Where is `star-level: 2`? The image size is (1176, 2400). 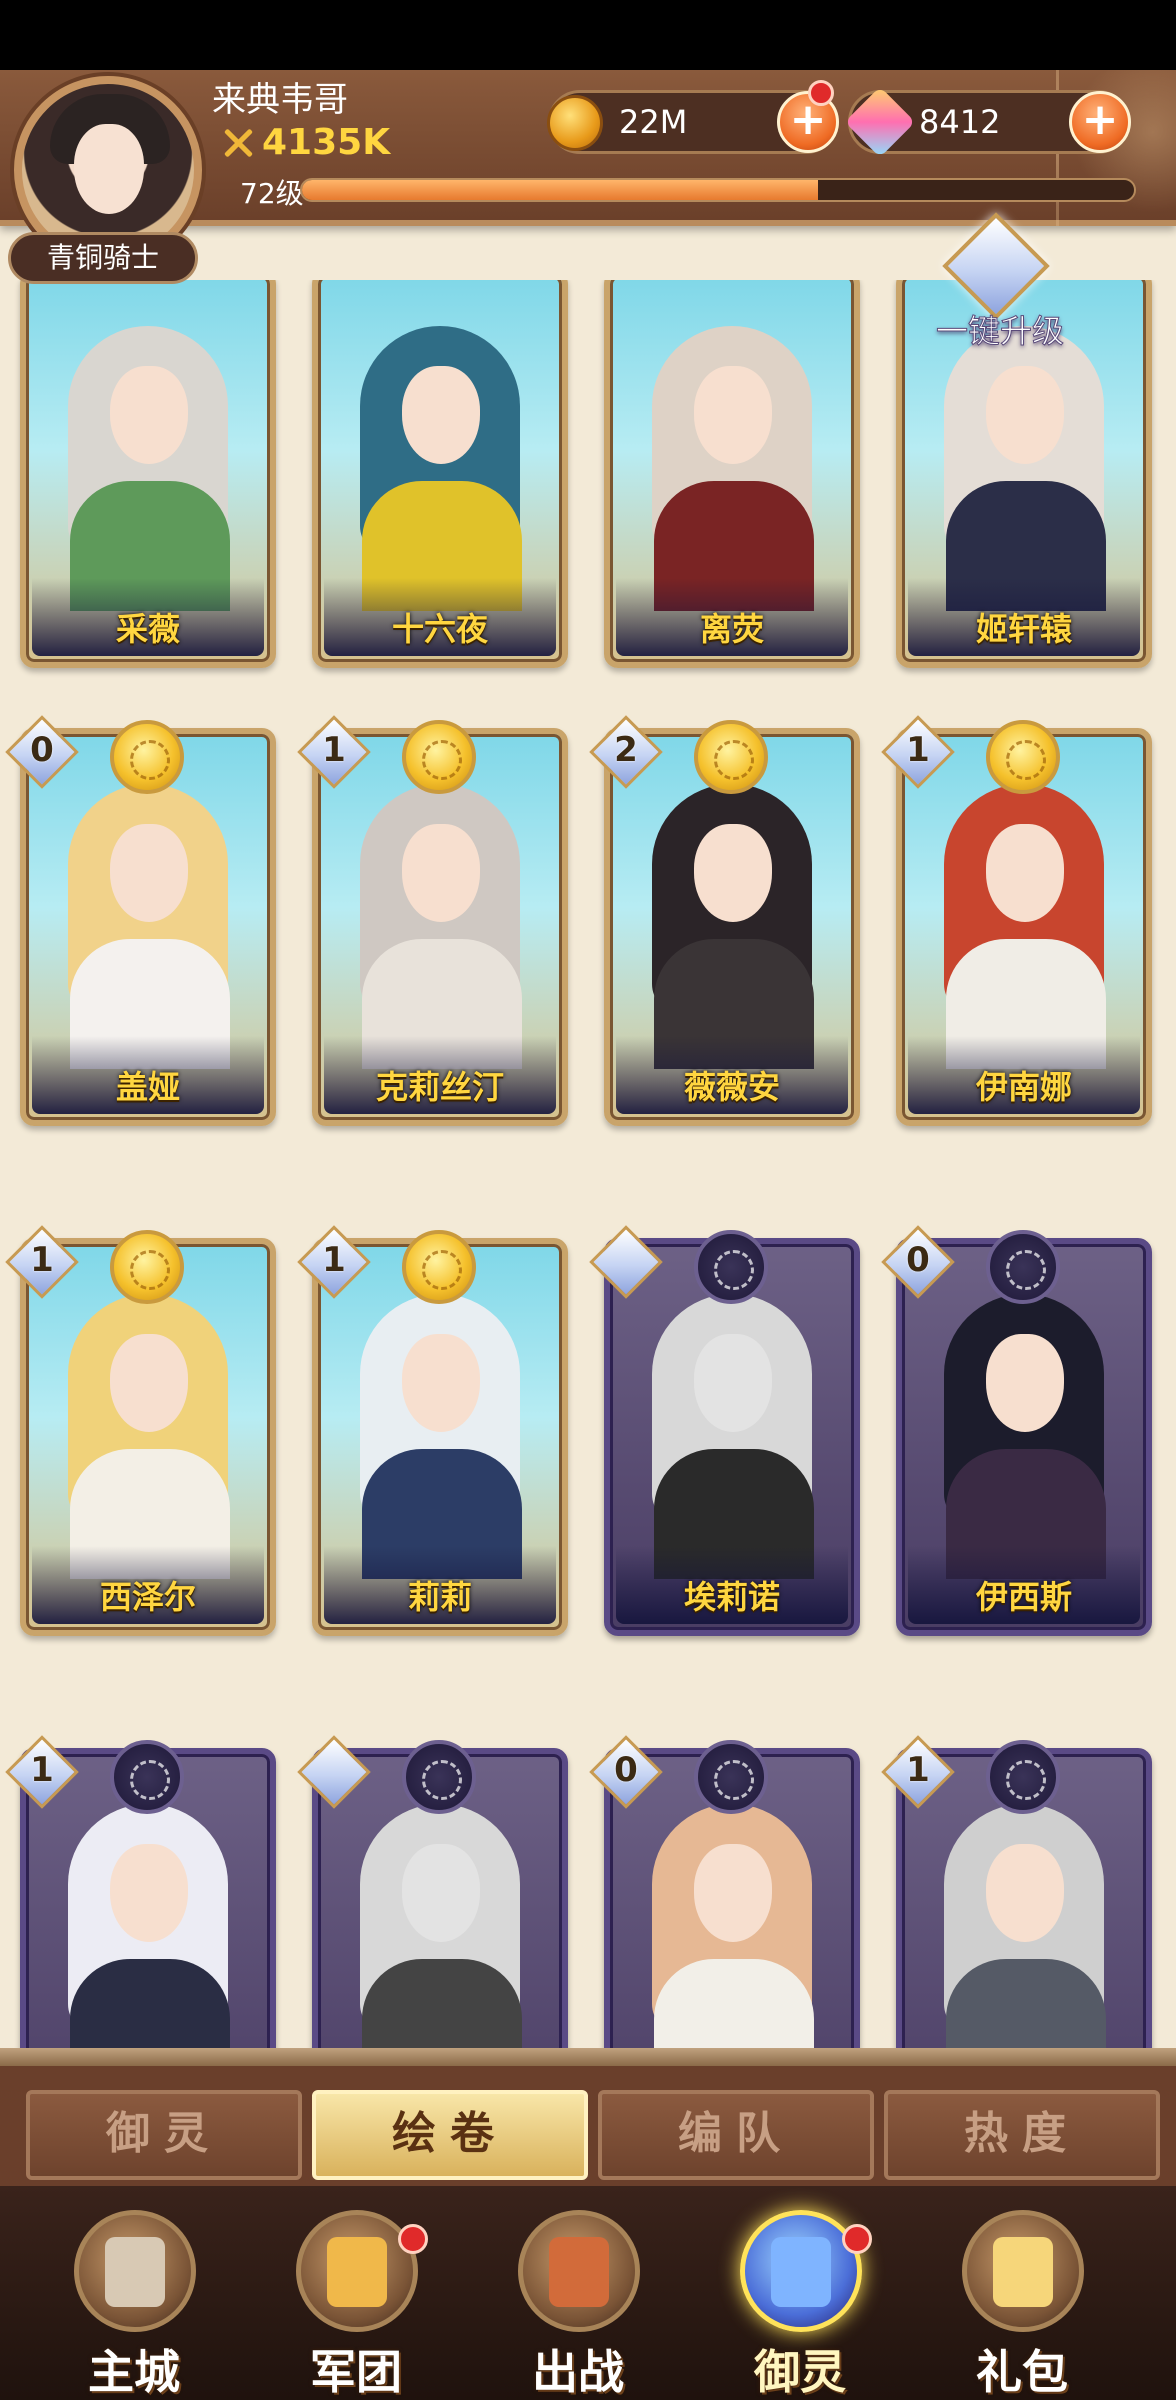 star-level: 2 is located at coordinates (626, 750).